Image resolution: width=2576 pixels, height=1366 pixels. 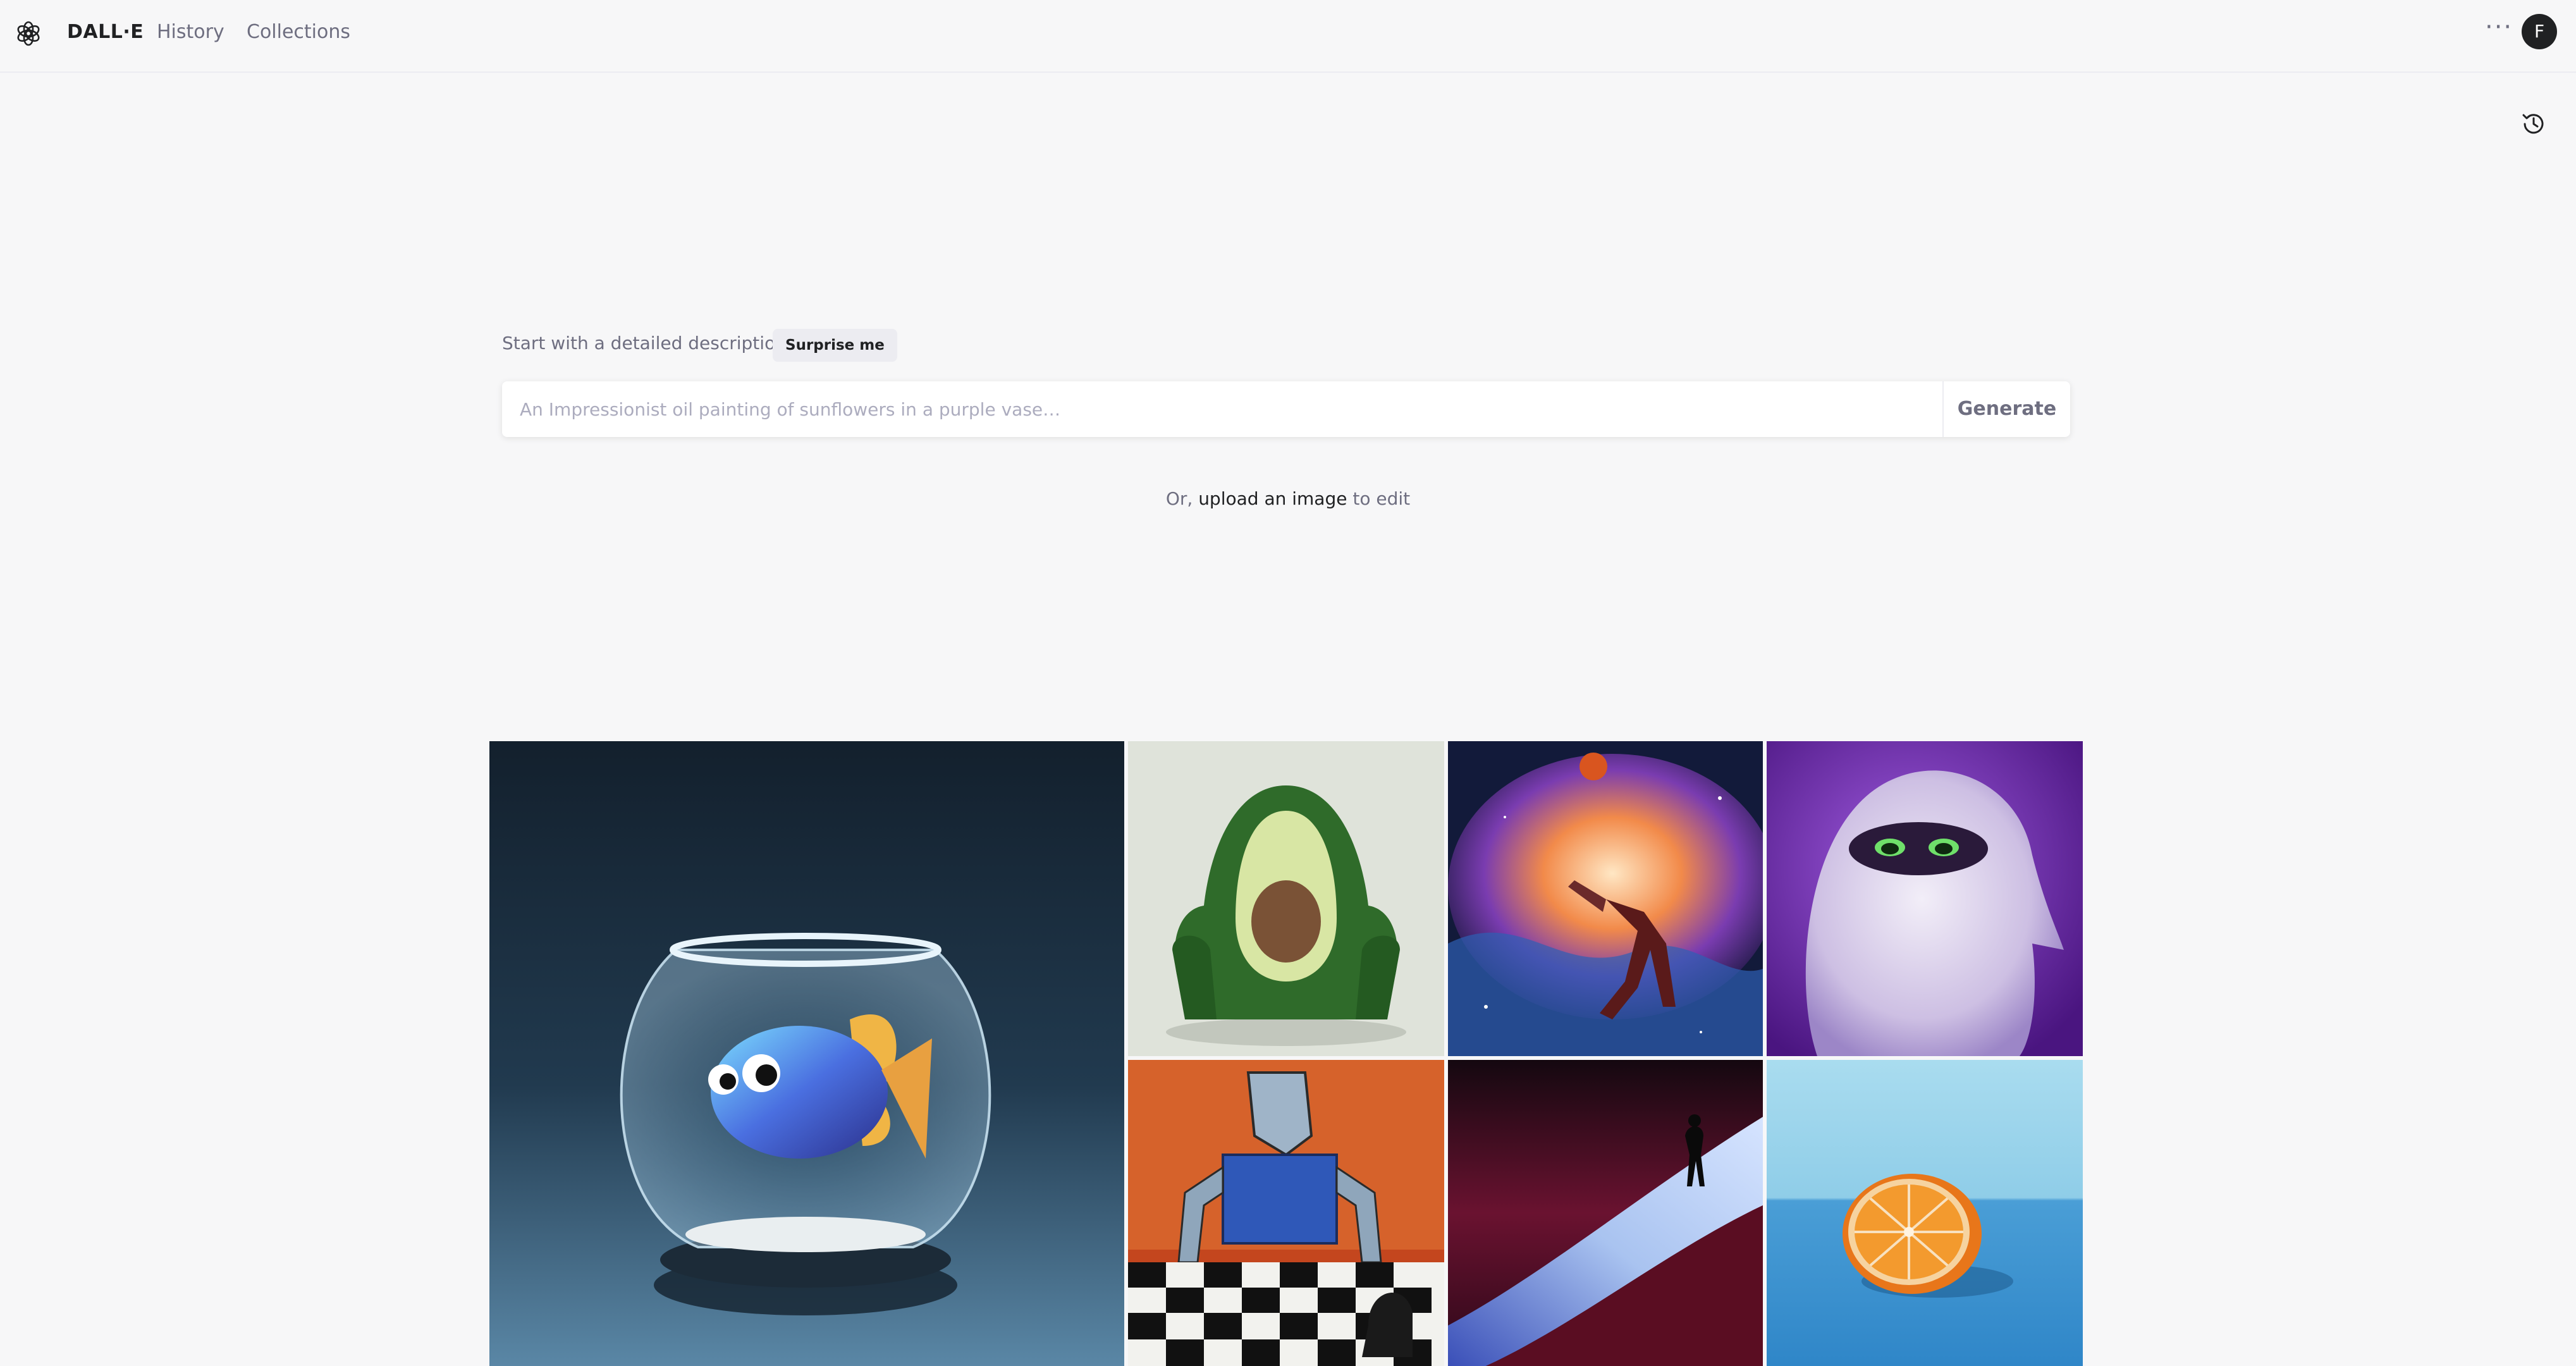 I want to click on orange-half-image, so click(x=1925, y=1213).